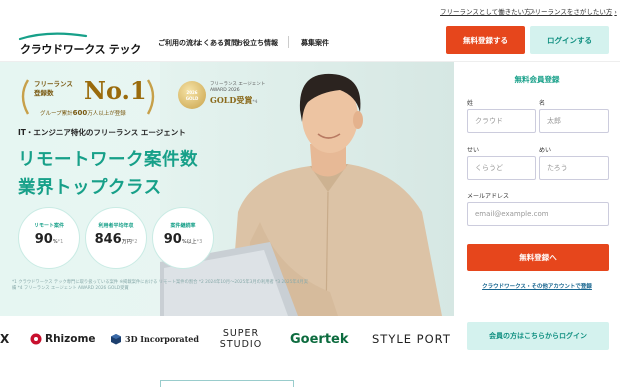  What do you see at coordinates (115, 90) in the screenshot?
I see `badge1-rank: No.1` at bounding box center [115, 90].